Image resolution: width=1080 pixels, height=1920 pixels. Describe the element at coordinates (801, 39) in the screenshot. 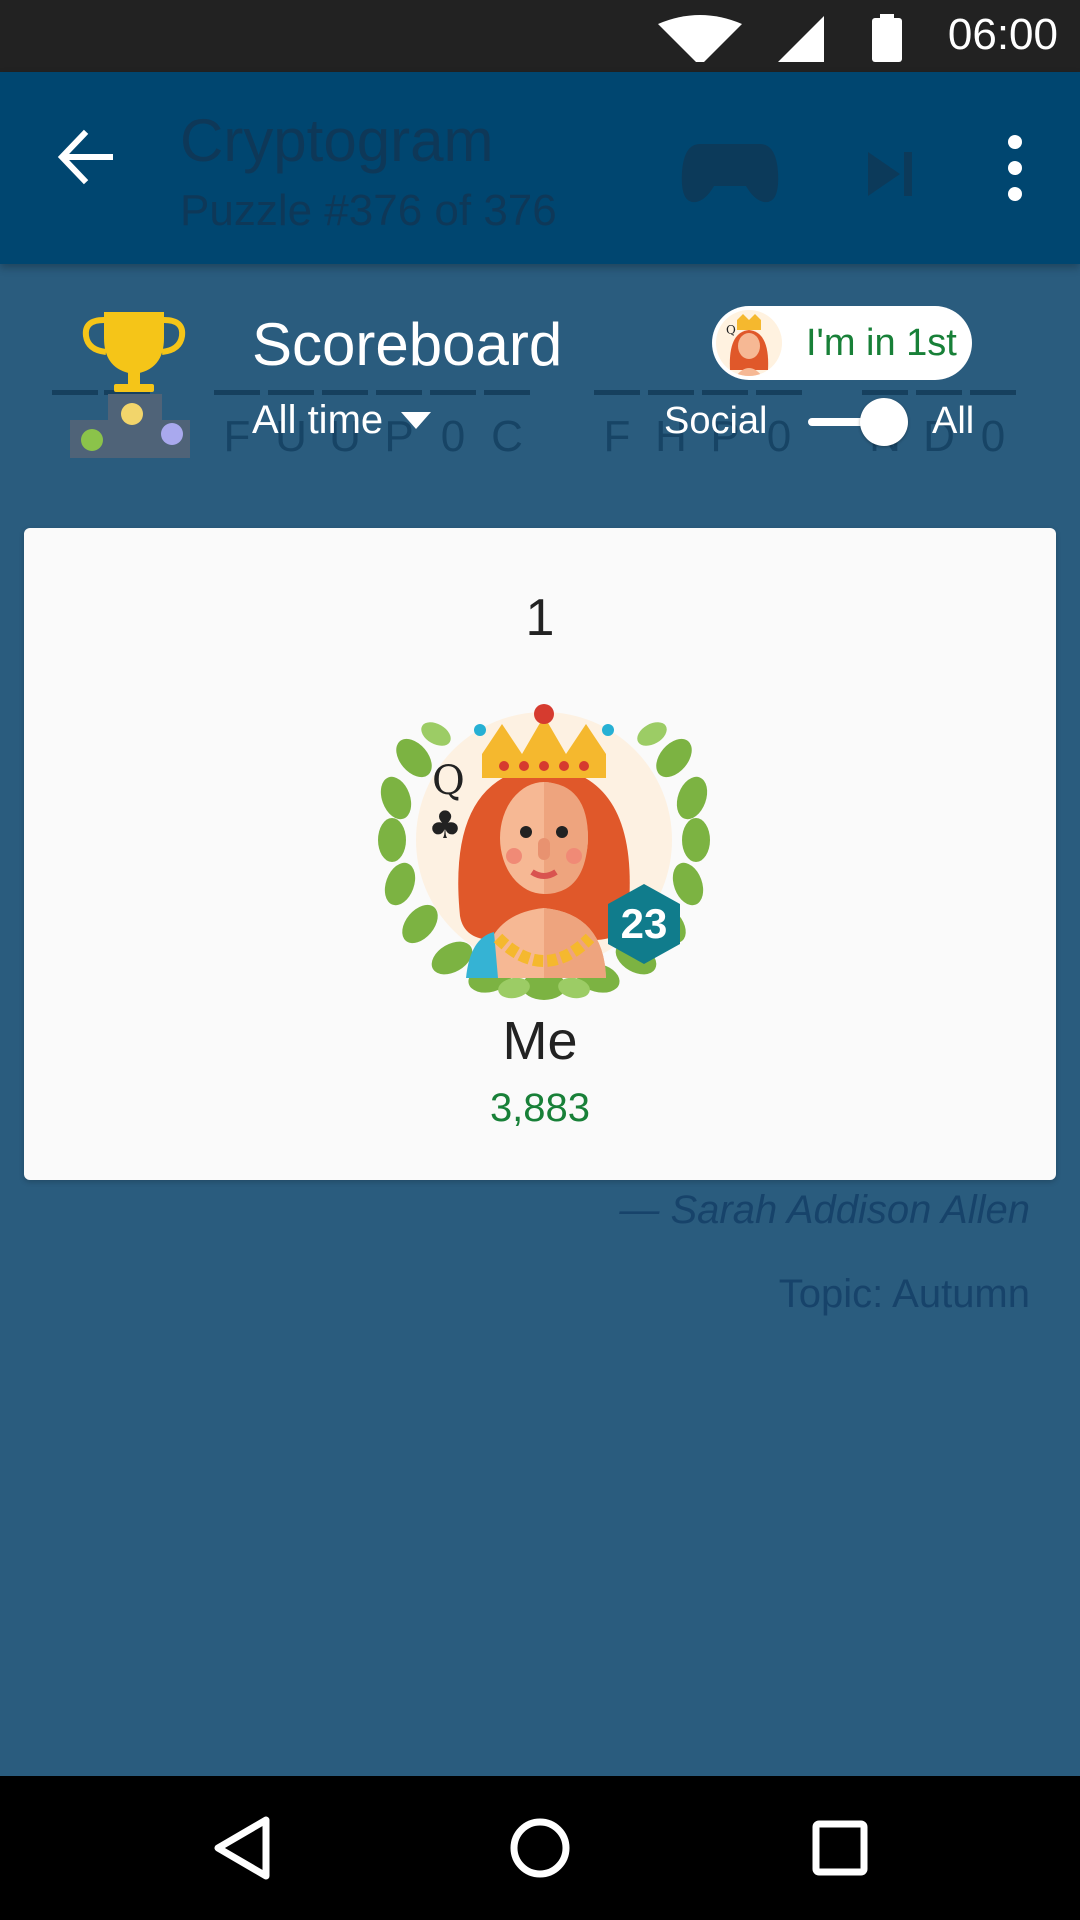

I see `signal-icon` at that location.